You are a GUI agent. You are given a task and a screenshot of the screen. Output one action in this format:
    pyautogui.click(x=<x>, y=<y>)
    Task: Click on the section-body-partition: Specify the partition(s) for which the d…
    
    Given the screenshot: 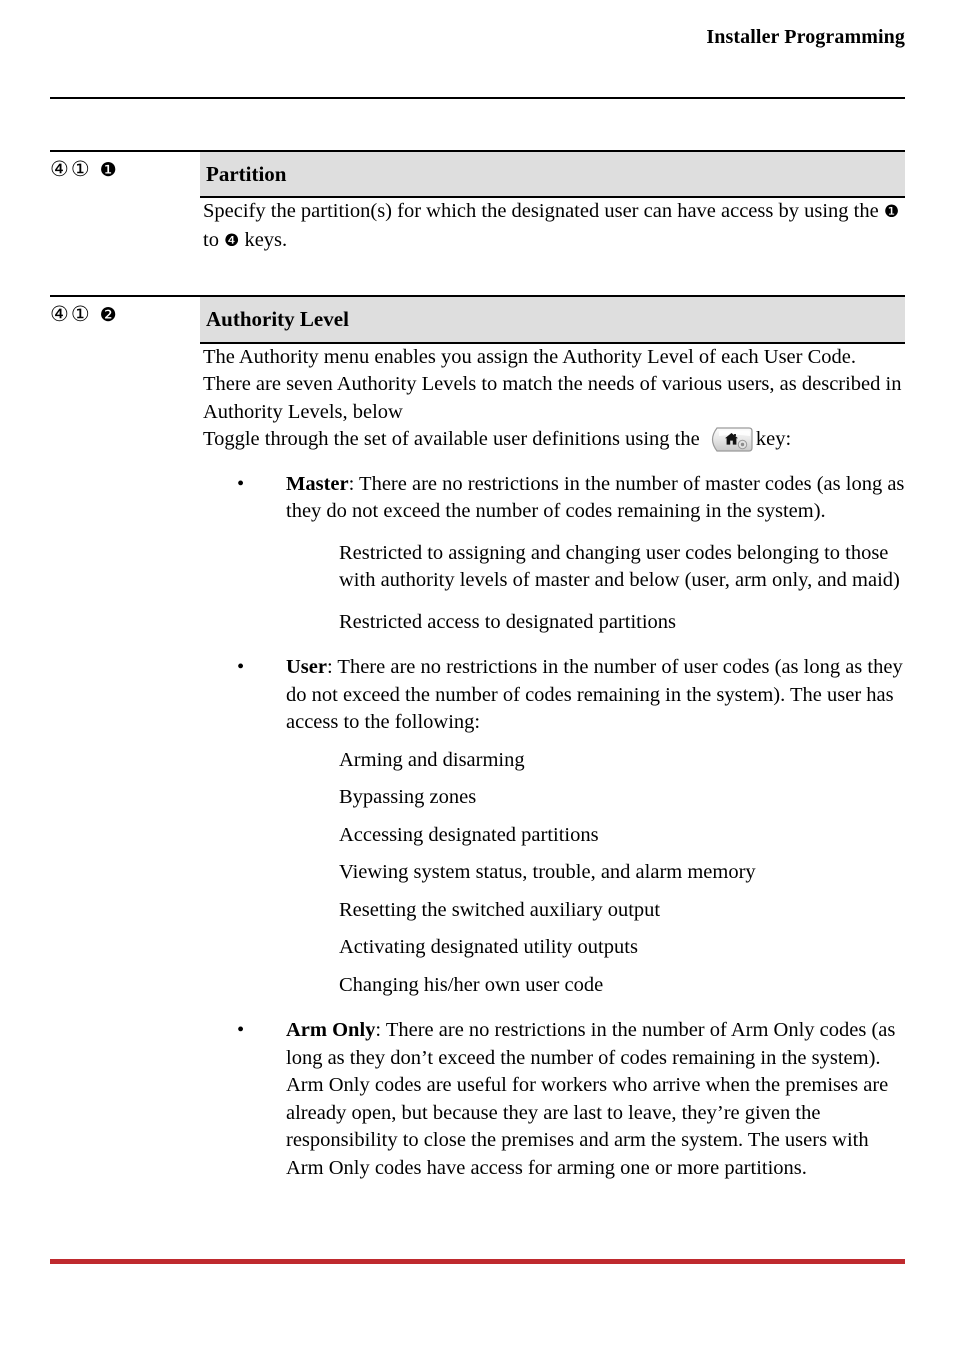 What is the action you would take?
    pyautogui.click(x=552, y=226)
    